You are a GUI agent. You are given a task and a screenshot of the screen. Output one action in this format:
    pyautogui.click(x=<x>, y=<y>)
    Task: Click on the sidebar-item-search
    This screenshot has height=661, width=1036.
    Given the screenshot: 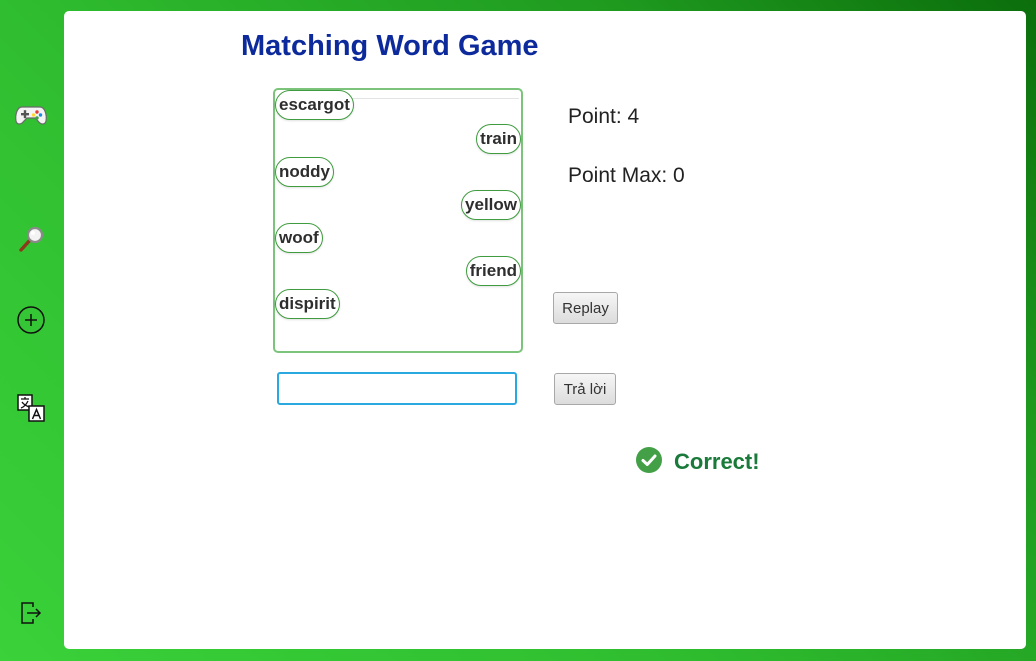 What is the action you would take?
    pyautogui.click(x=31, y=241)
    